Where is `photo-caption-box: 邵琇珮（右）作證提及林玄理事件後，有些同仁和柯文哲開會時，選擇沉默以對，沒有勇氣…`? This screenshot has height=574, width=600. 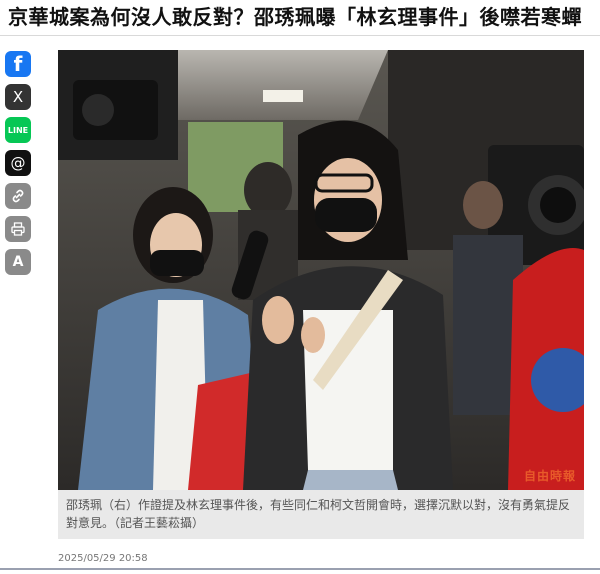
photo-caption-box: 邵琇珮（右）作證提及林玄理事件後，有些同仁和柯文哲開會時，選擇沉默以對，沒有勇氣… is located at coordinates (321, 514).